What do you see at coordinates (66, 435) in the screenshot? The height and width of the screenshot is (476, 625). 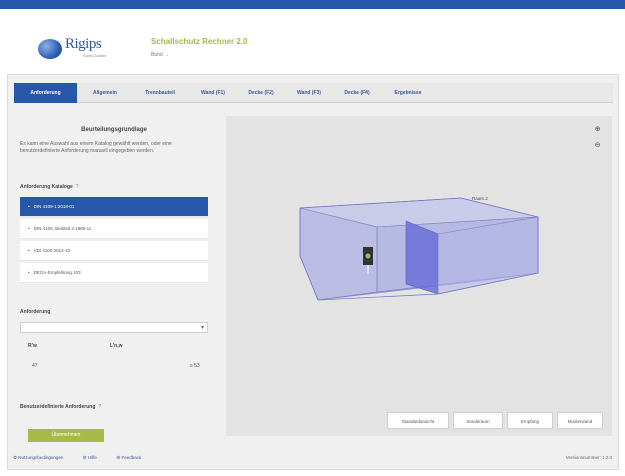 I see `apply-button: Übernehmen` at bounding box center [66, 435].